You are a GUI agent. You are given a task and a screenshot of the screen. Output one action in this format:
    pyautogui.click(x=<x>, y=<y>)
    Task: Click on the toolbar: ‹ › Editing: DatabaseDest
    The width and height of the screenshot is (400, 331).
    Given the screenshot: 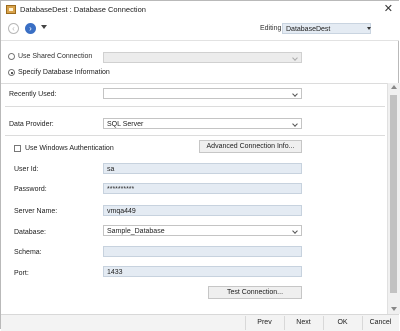 What is the action you would take?
    pyautogui.click(x=200, y=29)
    